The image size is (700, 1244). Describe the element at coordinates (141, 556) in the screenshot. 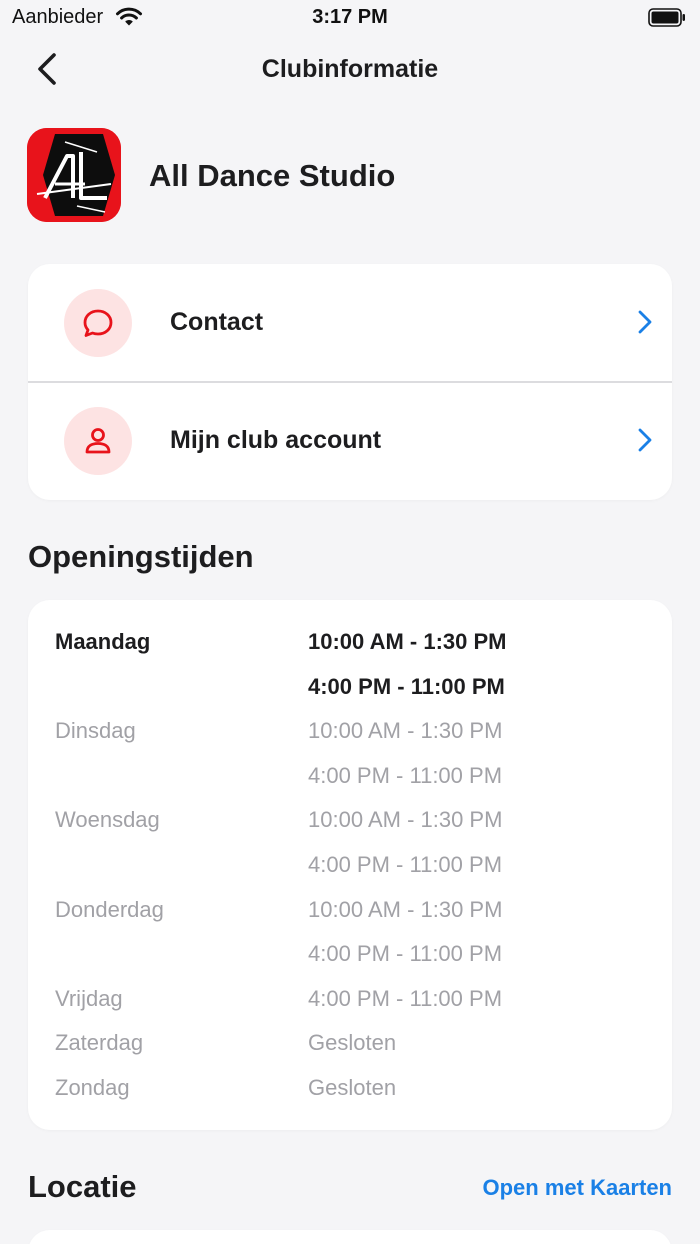

I see `opening-hours-heading: Openingstijden` at that location.